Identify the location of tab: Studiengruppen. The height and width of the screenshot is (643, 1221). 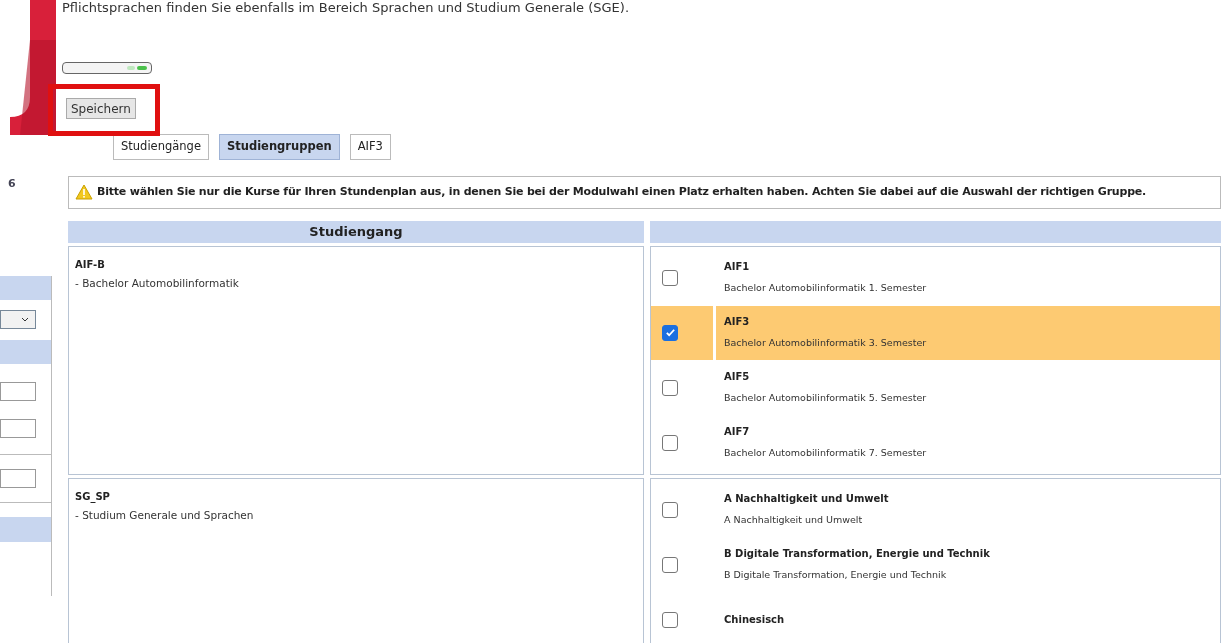
(279, 146).